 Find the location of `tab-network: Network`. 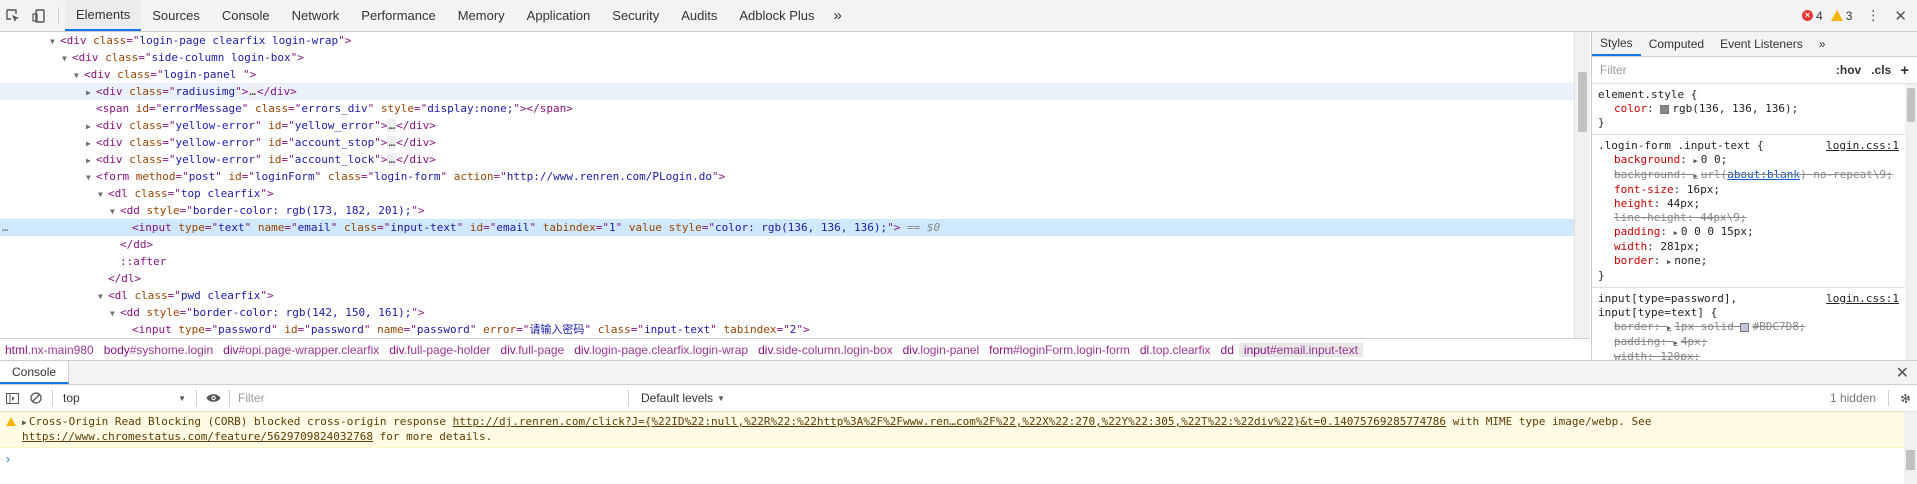

tab-network: Network is located at coordinates (316, 15).